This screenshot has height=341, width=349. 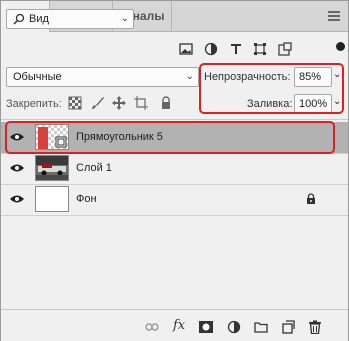 I want to click on new-group-icon, so click(x=261, y=327).